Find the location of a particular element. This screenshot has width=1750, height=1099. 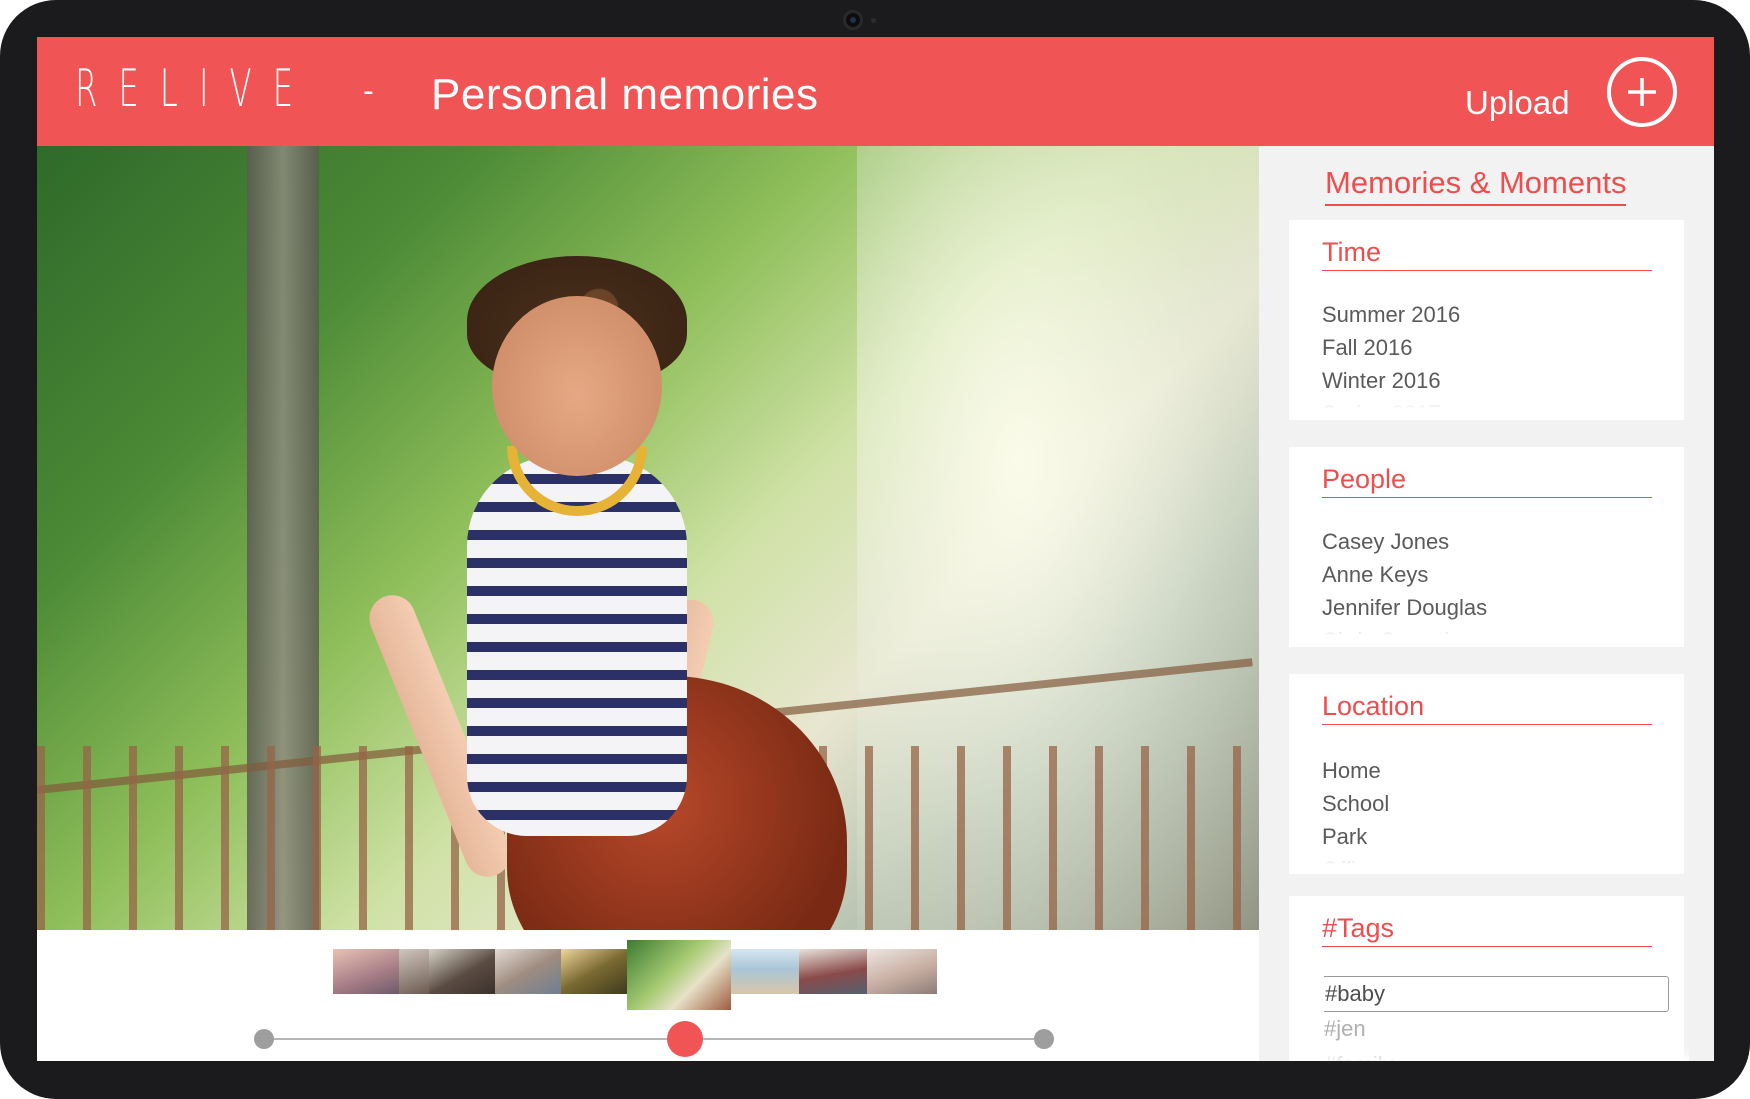

filter-item: Spring 2017 is located at coordinates (1492, 402).